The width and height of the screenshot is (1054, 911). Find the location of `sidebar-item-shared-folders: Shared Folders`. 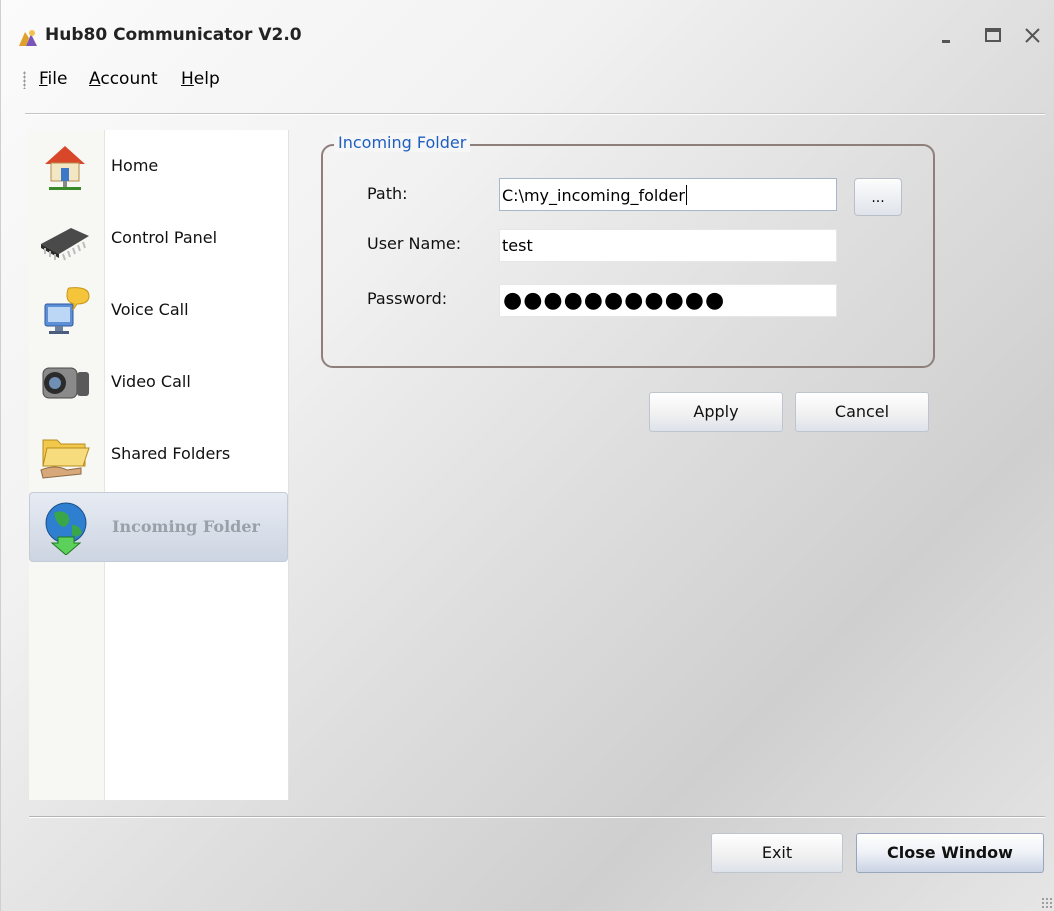

sidebar-item-shared-folders: Shared Folders is located at coordinates (159, 455).